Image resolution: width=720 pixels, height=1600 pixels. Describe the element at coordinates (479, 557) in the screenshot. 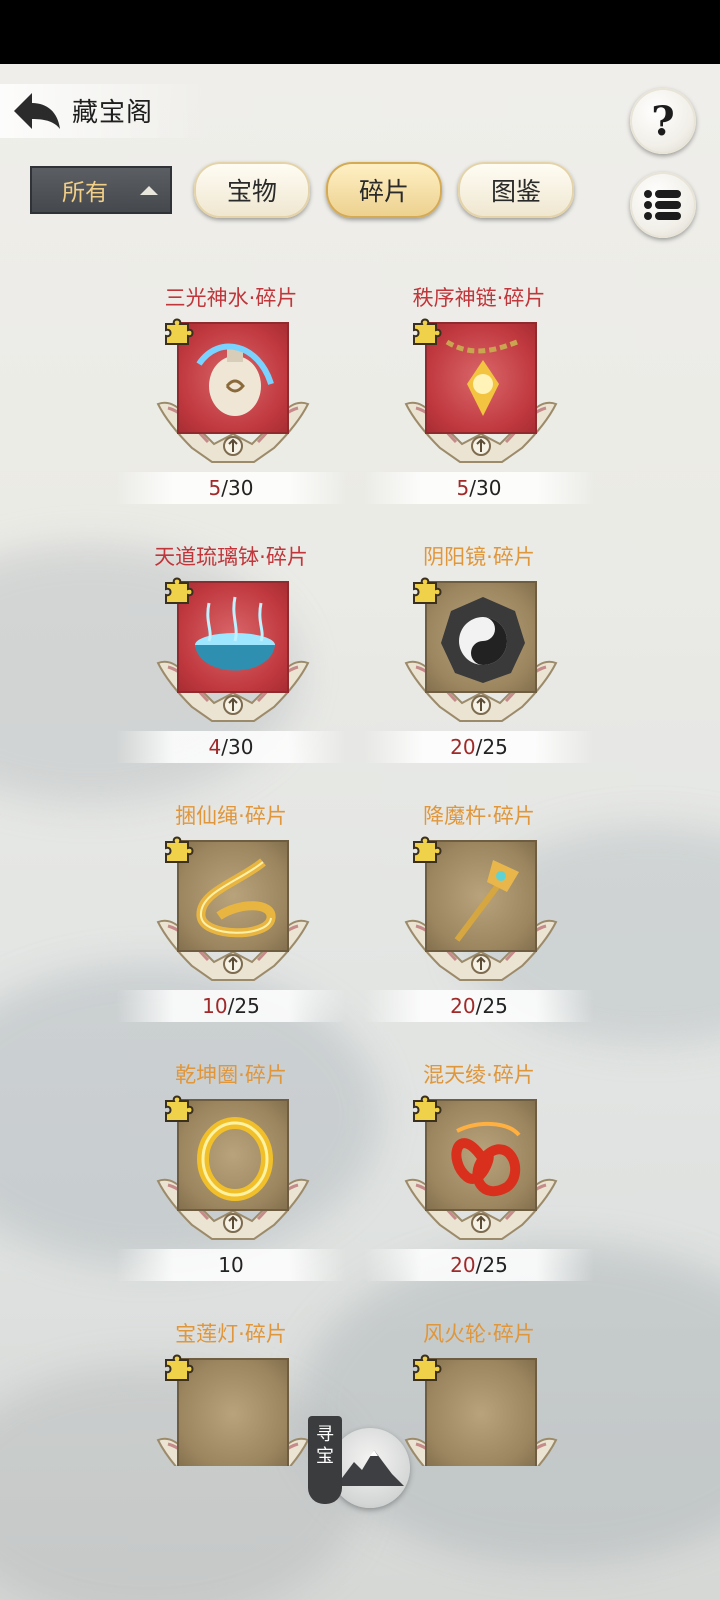

I see `fragment-name: 阴阳镜·碎片` at that location.